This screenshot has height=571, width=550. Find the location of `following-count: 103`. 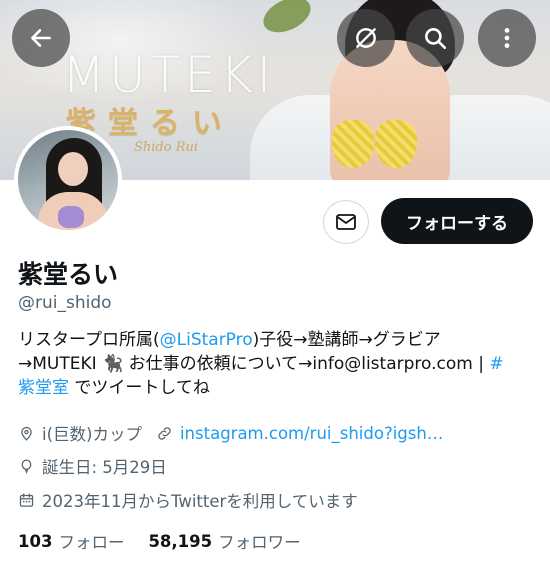

following-count: 103 is located at coordinates (35, 541).